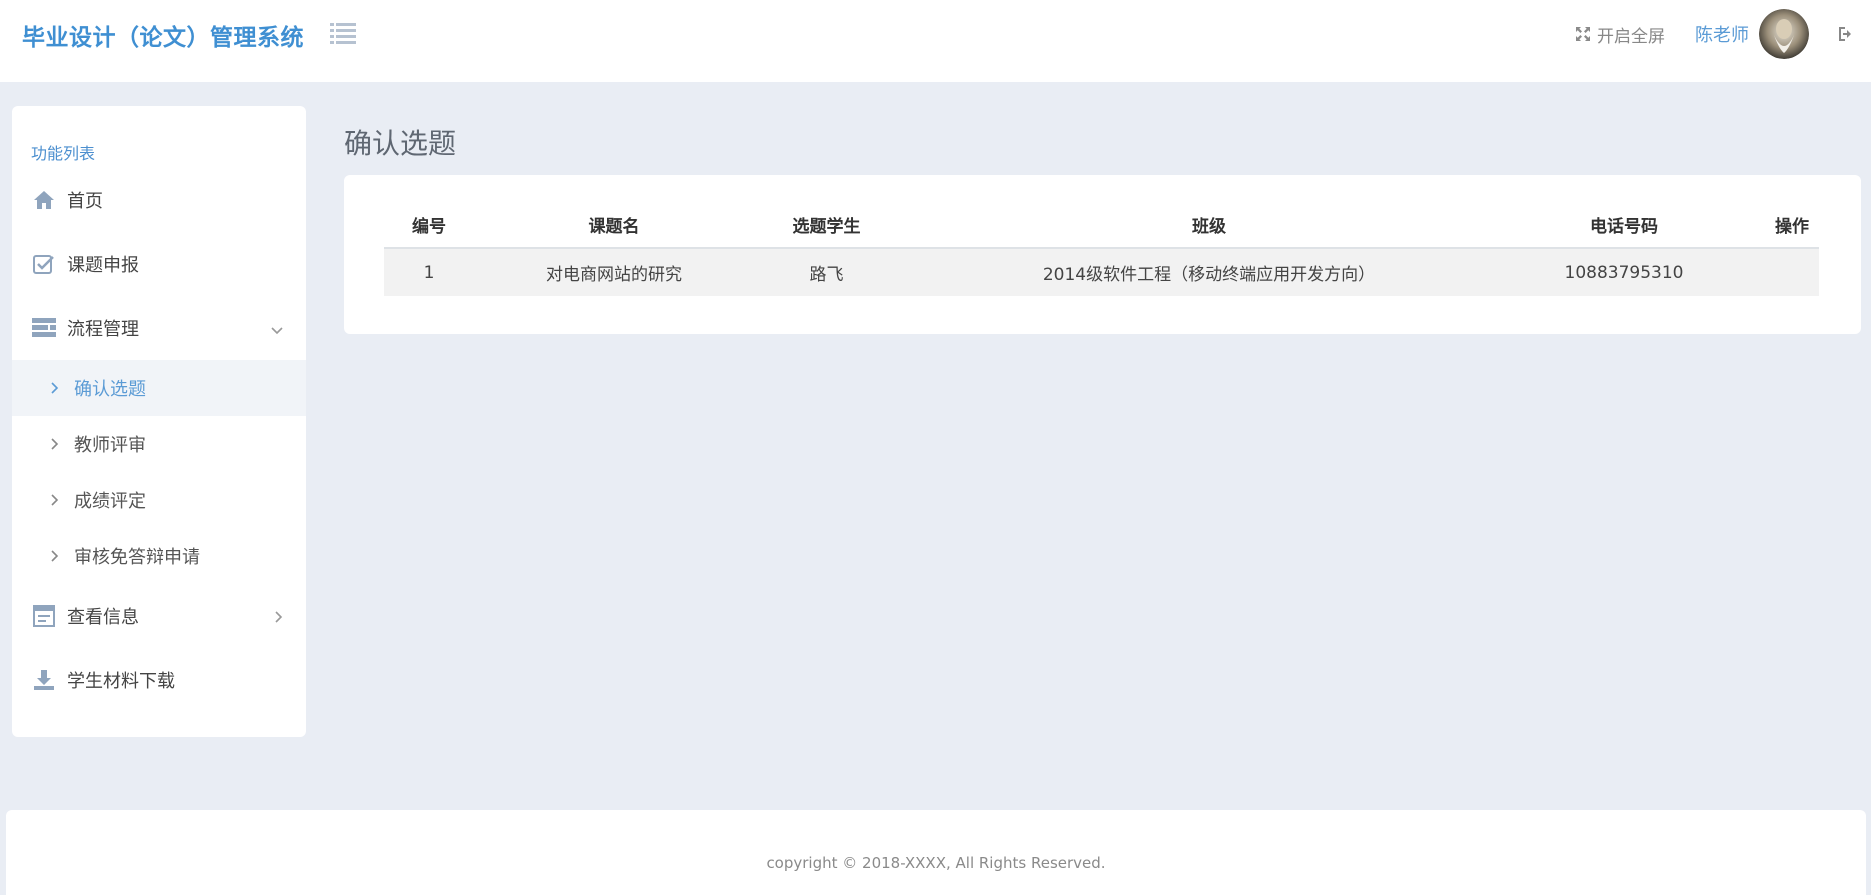  I want to click on cell-topic: 对电商网站的研究, so click(614, 272).